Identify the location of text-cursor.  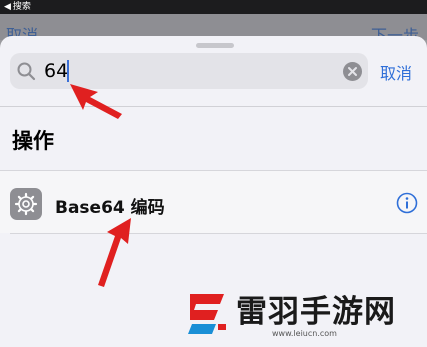
(68, 71).